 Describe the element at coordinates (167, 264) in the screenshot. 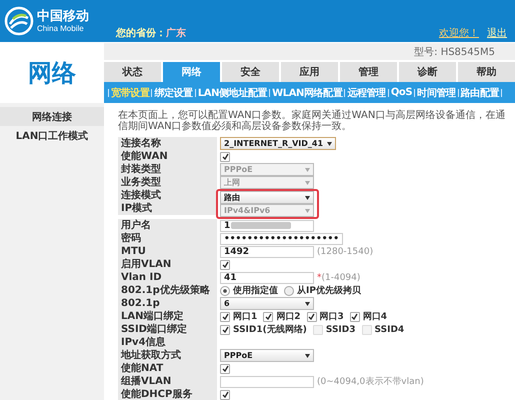

I see `field-label: 启用VLAN` at that location.